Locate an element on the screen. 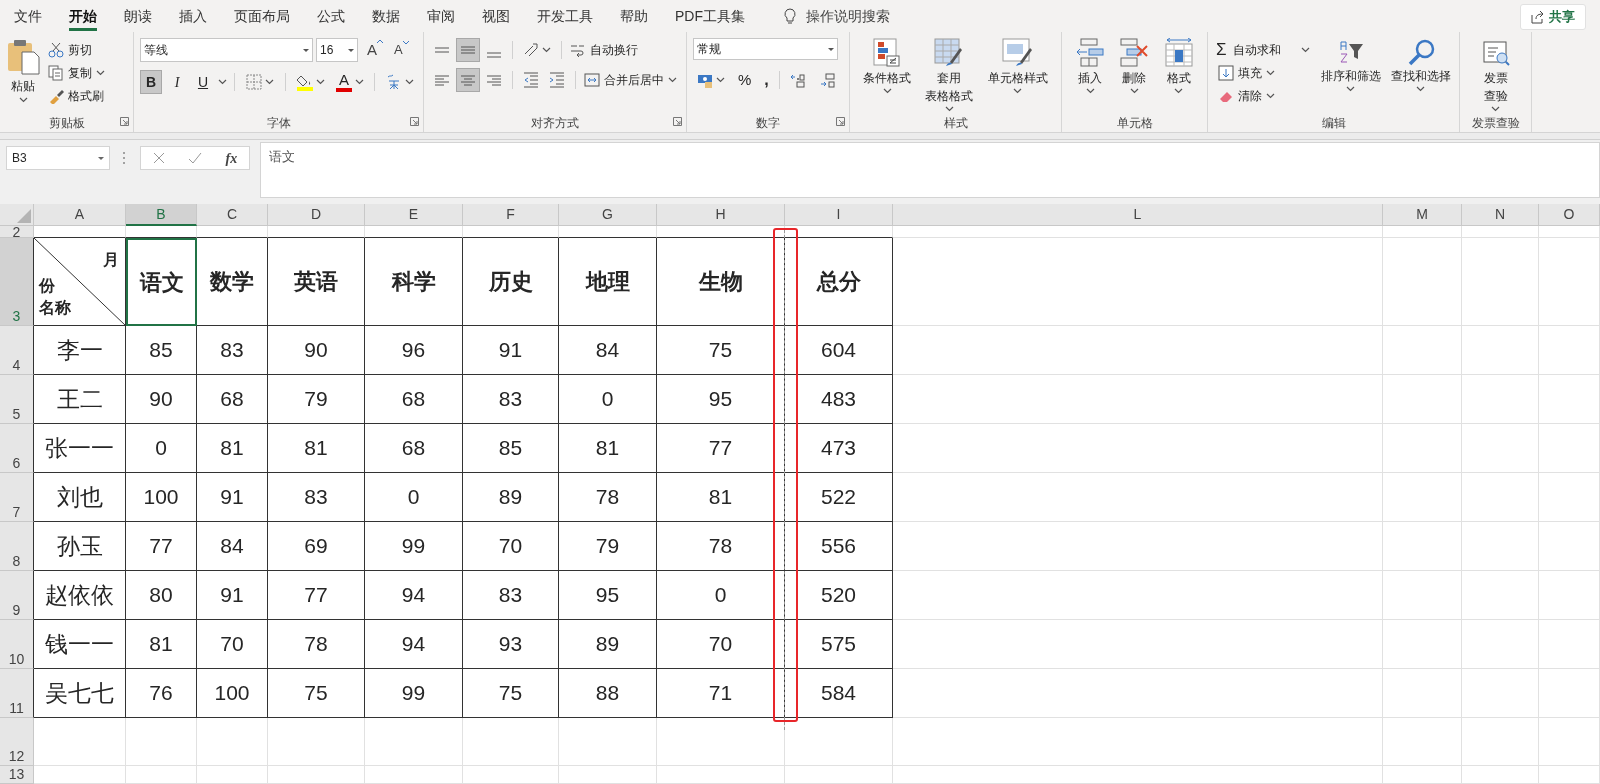  align-top-icon is located at coordinates (442, 50).